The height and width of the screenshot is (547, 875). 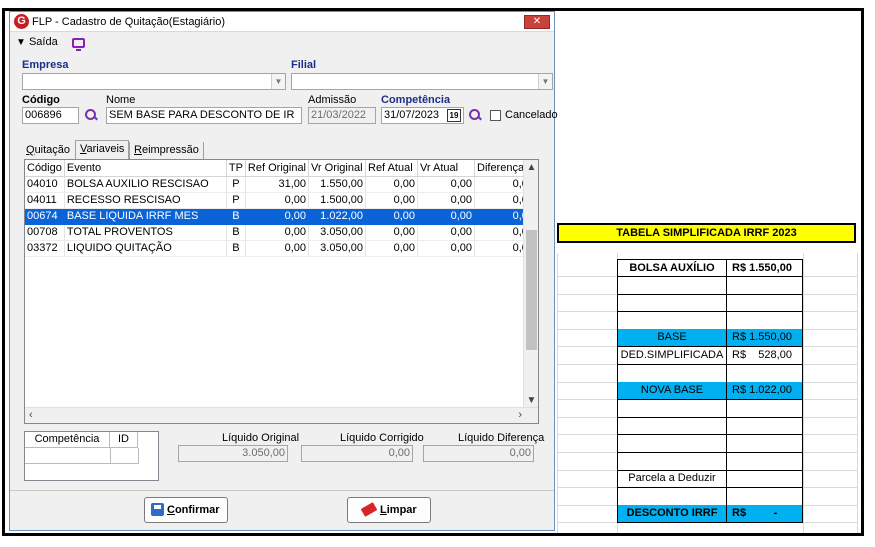 I want to click on limpar-button: Limpar, so click(x=389, y=510).